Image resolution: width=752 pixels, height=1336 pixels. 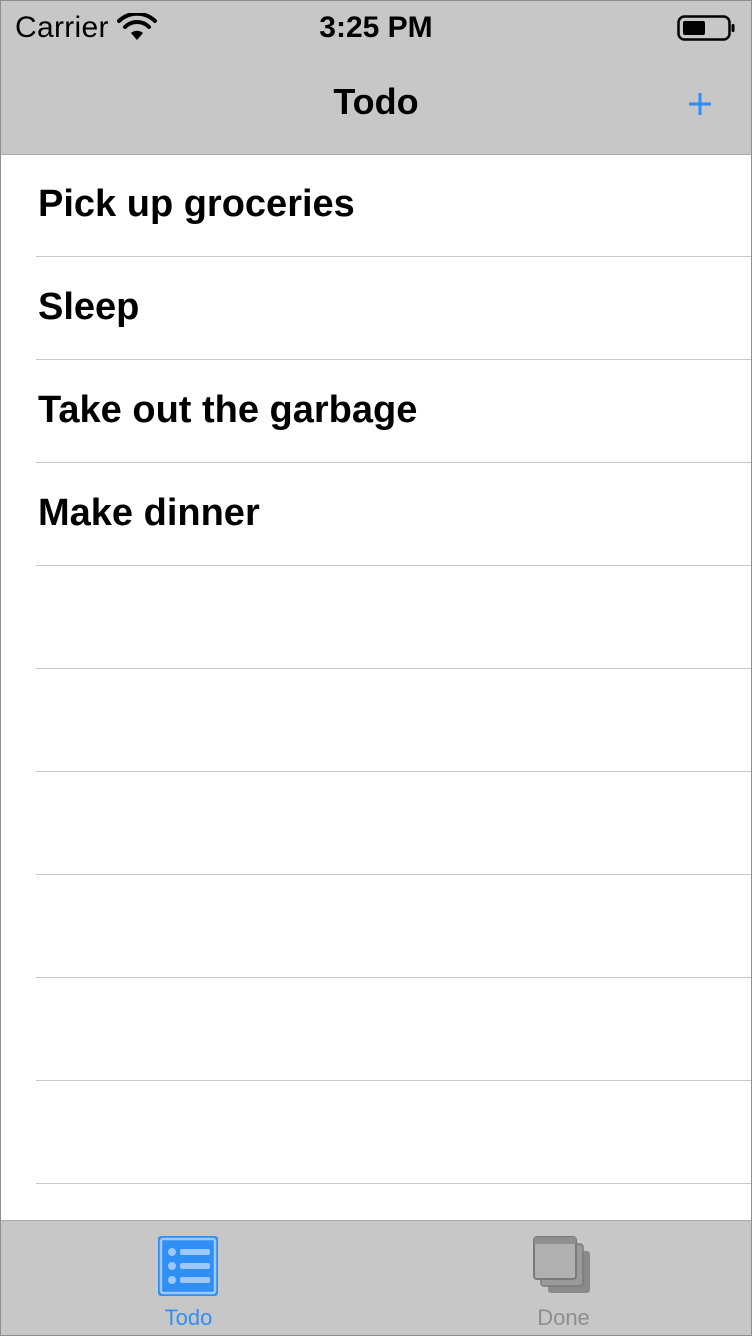 I want to click on tab-todo-label: Todo, so click(x=188, y=1317).